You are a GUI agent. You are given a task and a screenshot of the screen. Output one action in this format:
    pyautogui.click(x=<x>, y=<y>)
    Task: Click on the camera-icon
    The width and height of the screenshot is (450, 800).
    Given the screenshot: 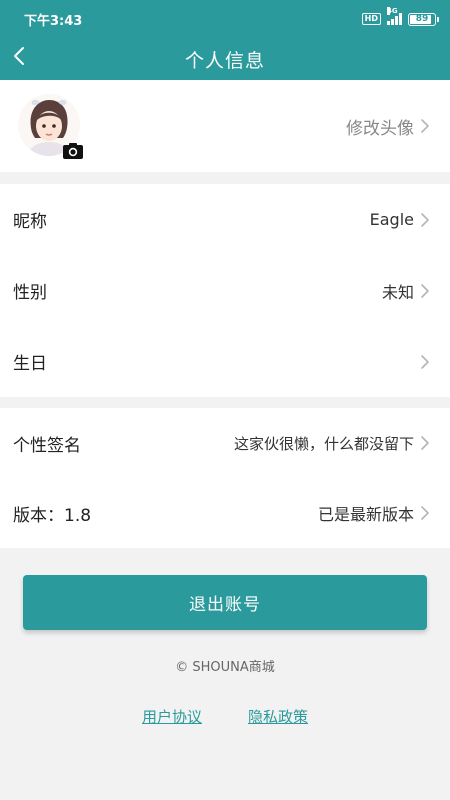 What is the action you would take?
    pyautogui.click(x=73, y=151)
    